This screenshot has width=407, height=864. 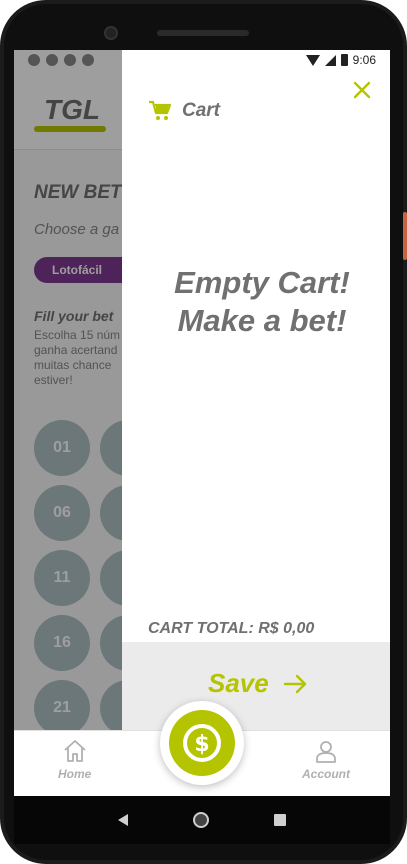 What do you see at coordinates (326, 774) in the screenshot?
I see `nav-account-label: Account` at bounding box center [326, 774].